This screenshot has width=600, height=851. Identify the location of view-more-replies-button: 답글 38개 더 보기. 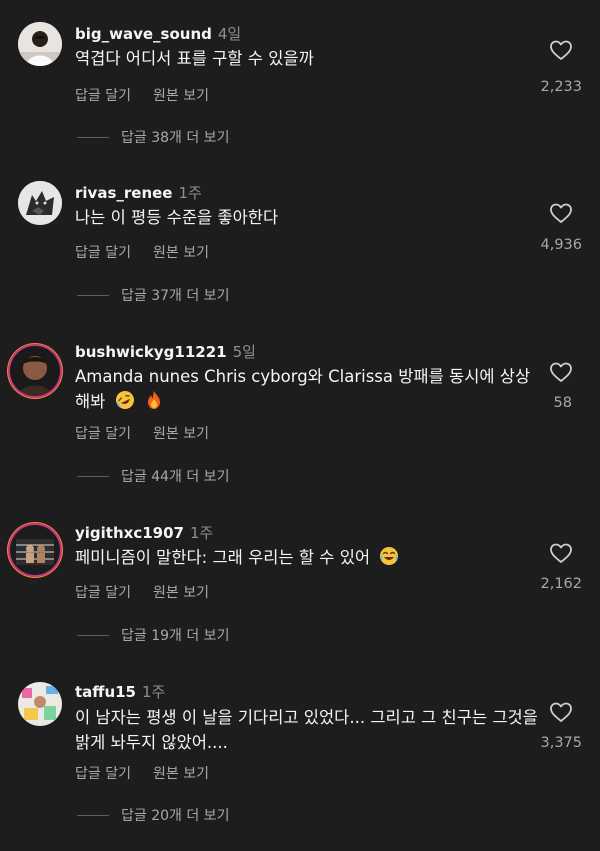
(153, 137).